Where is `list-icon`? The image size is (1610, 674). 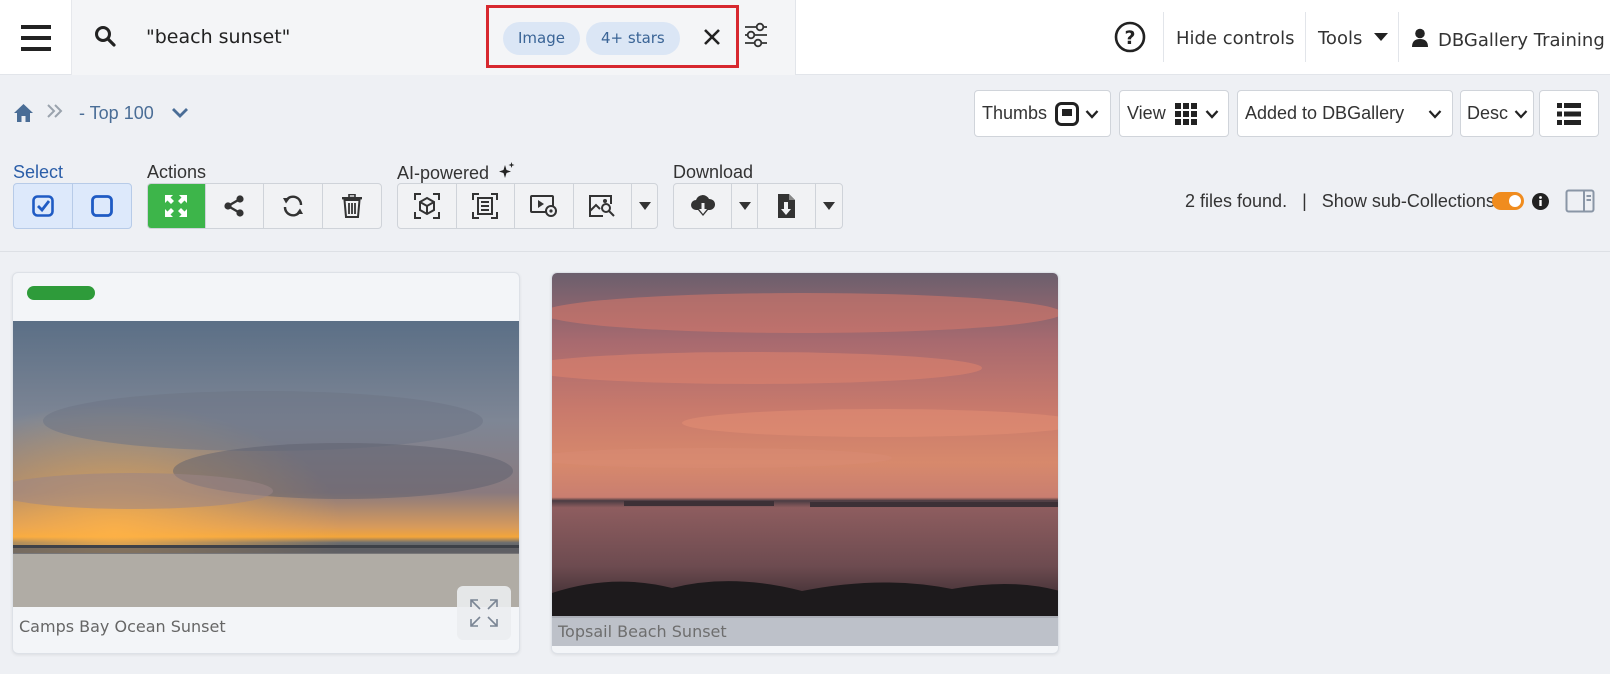 list-icon is located at coordinates (1569, 113).